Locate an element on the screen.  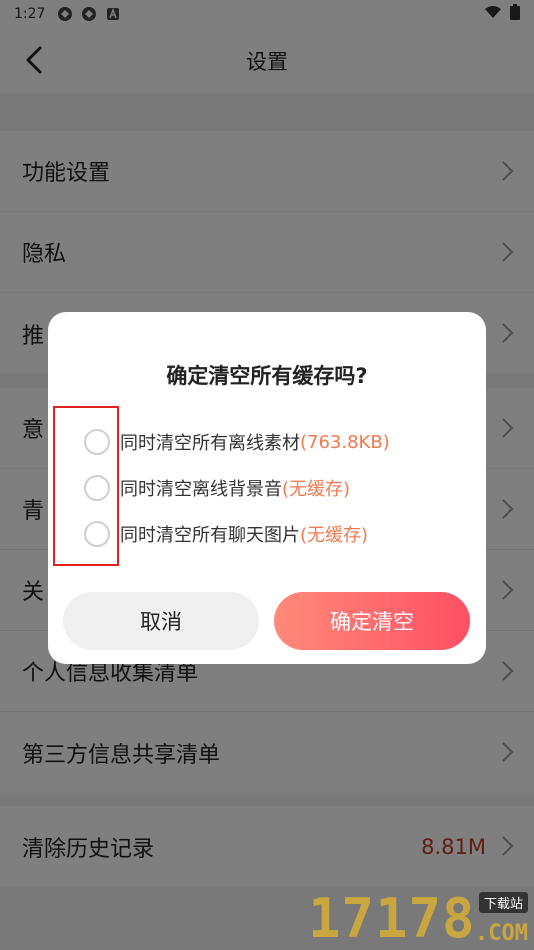
cancel-button: 取消 is located at coordinates (161, 621).